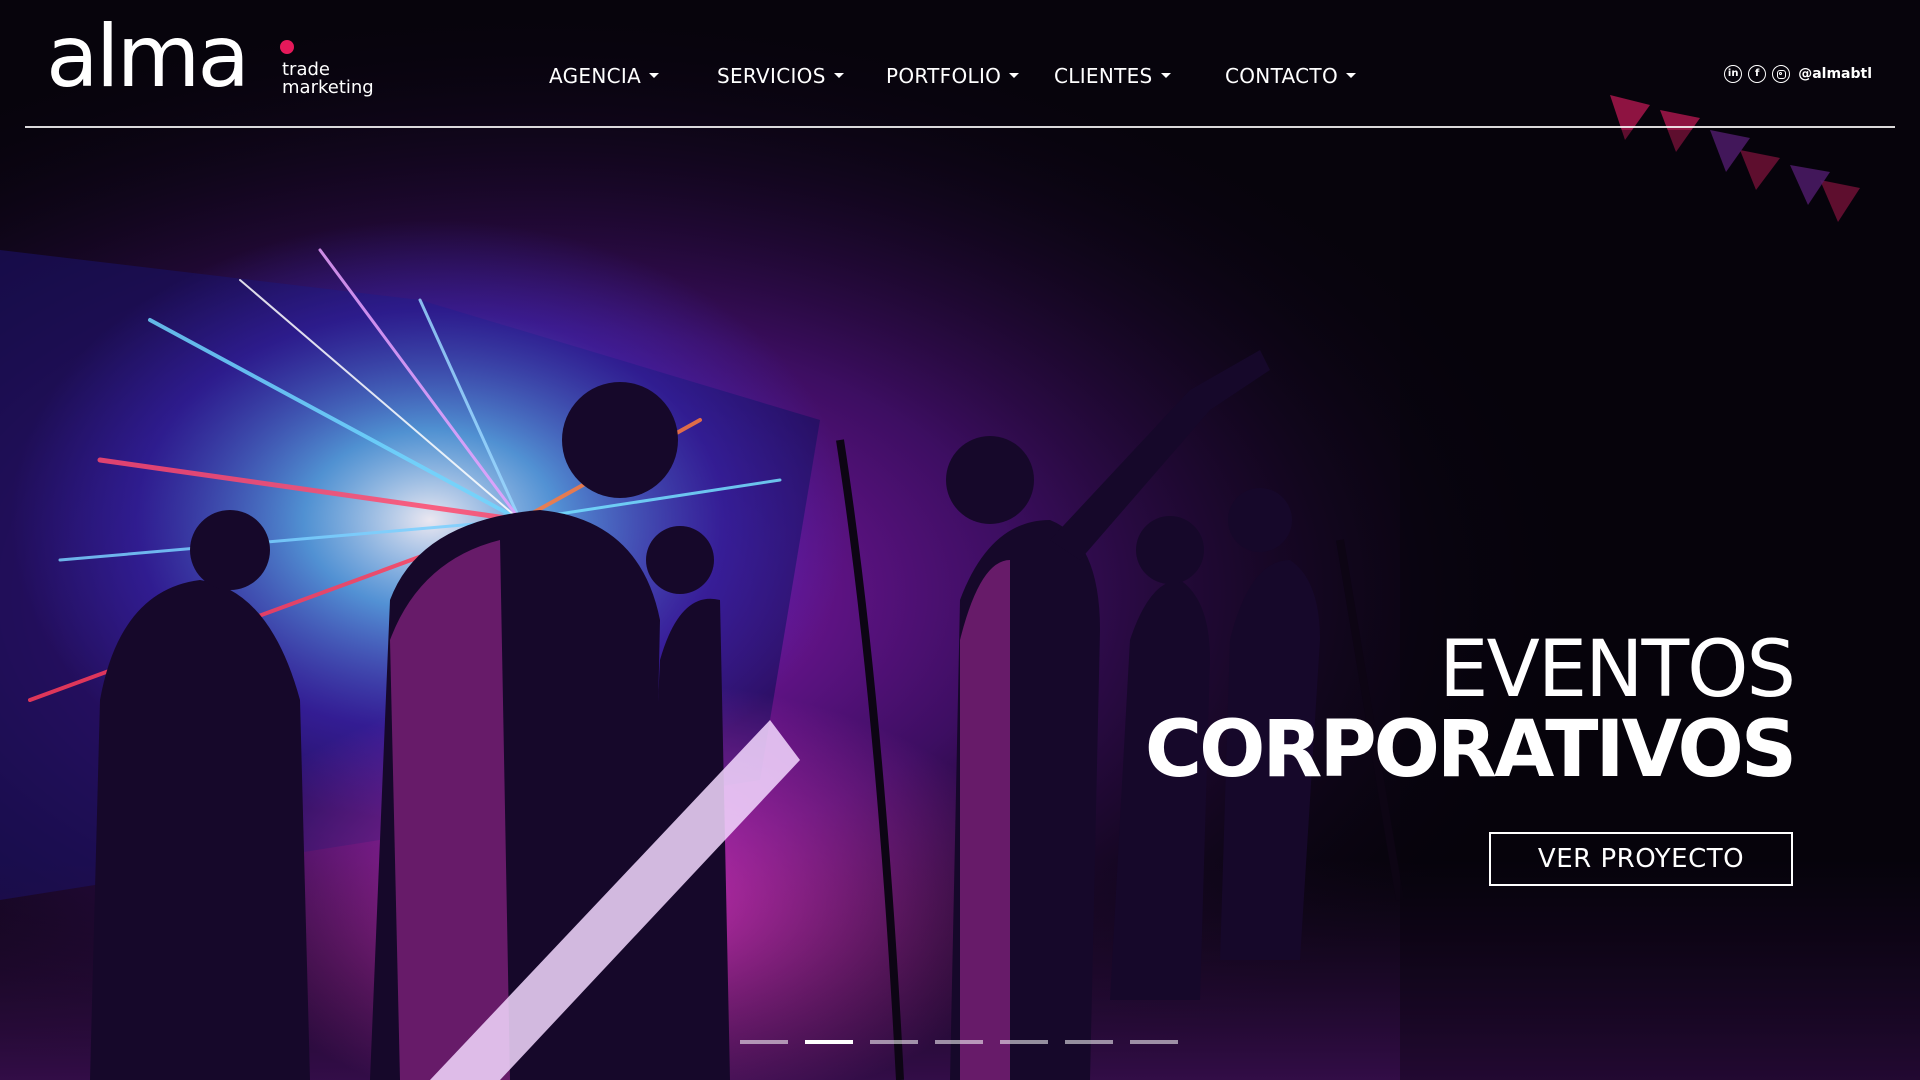 This screenshot has height=1080, width=1920. I want to click on instagram-icon, so click(1781, 74).